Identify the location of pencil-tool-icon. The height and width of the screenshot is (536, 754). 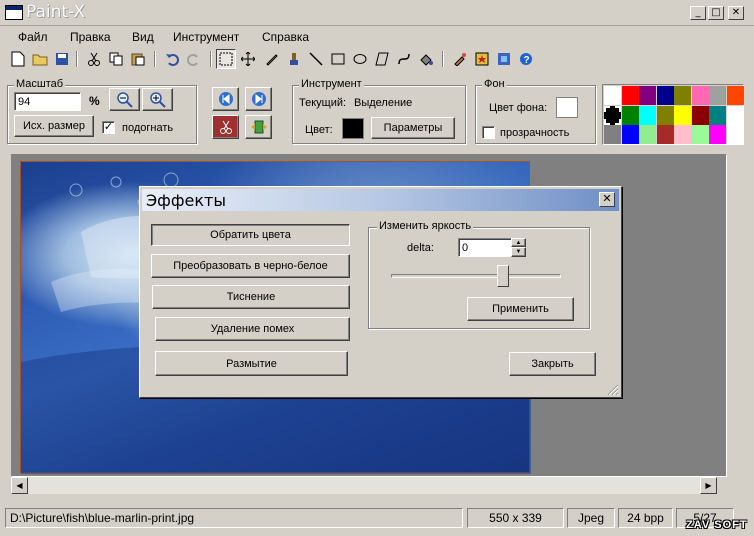
(272, 59).